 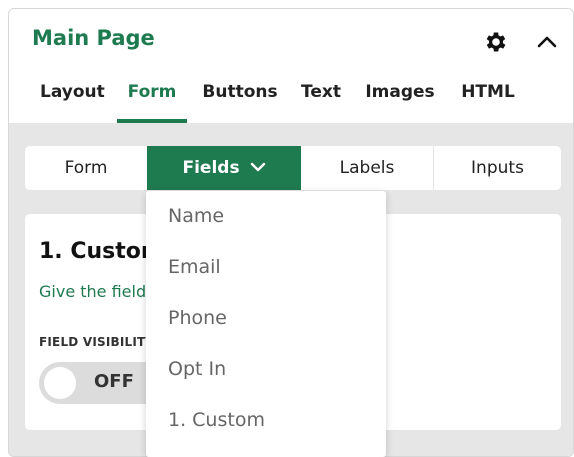 I want to click on tab-form: Form, so click(x=152, y=101).